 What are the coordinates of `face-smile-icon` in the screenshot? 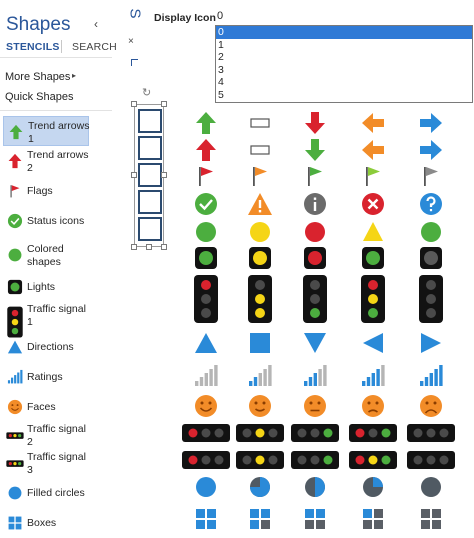 It's located at (260, 406).